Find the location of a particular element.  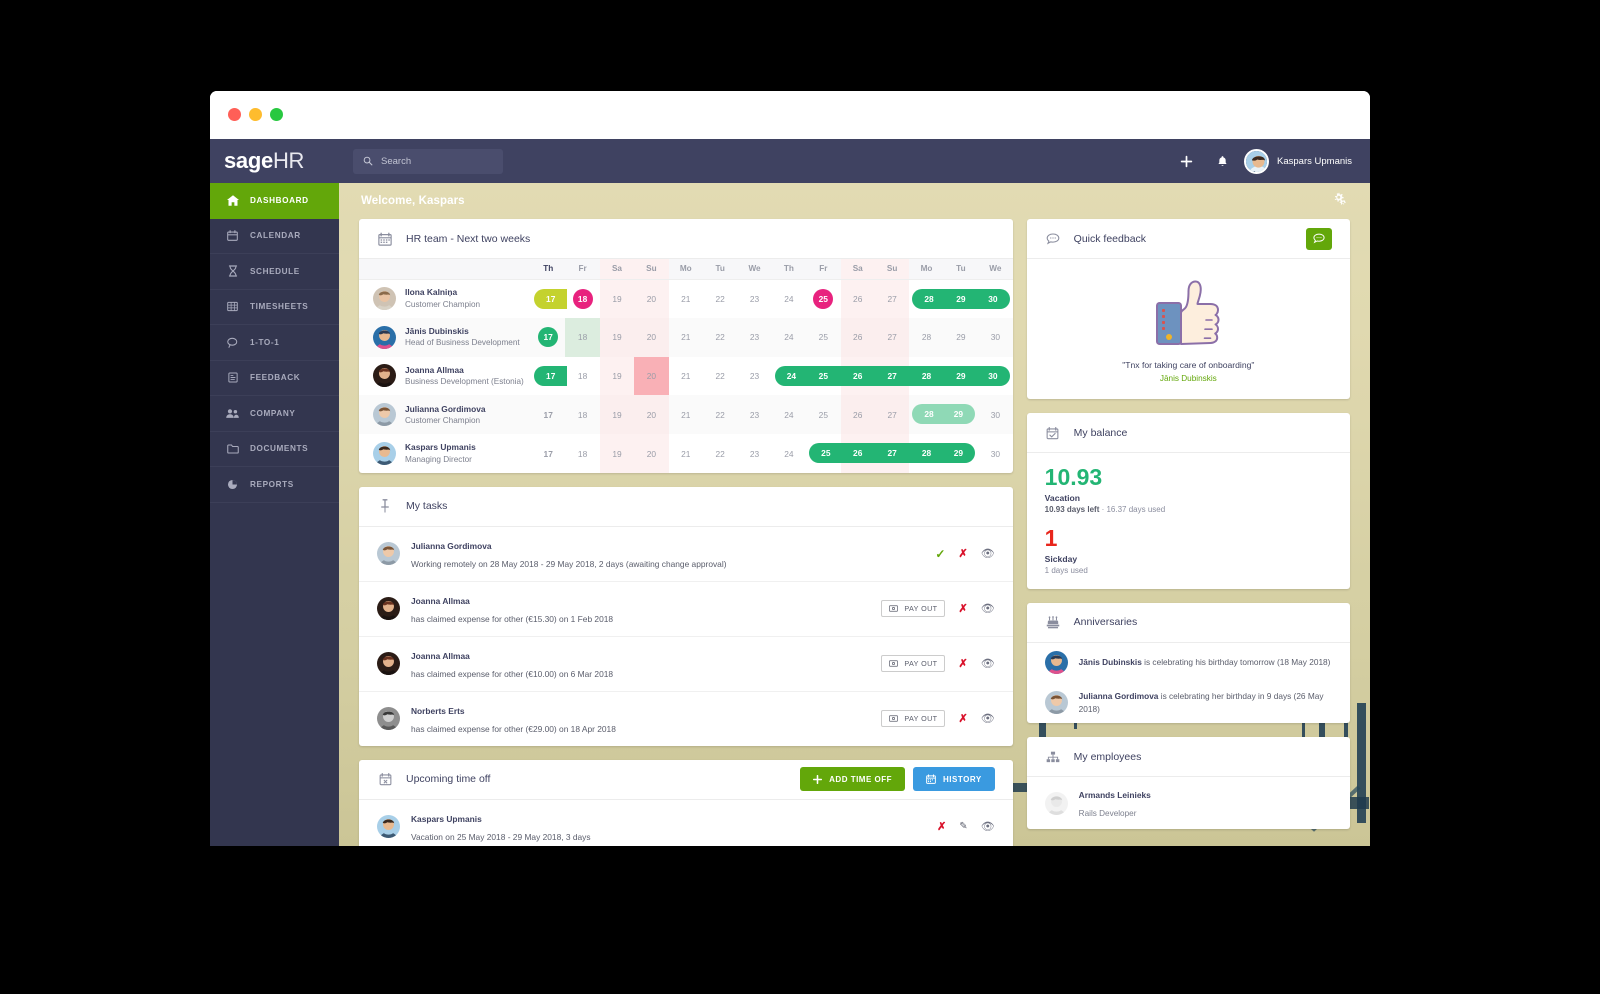

give-feedback-button is located at coordinates (1319, 238).